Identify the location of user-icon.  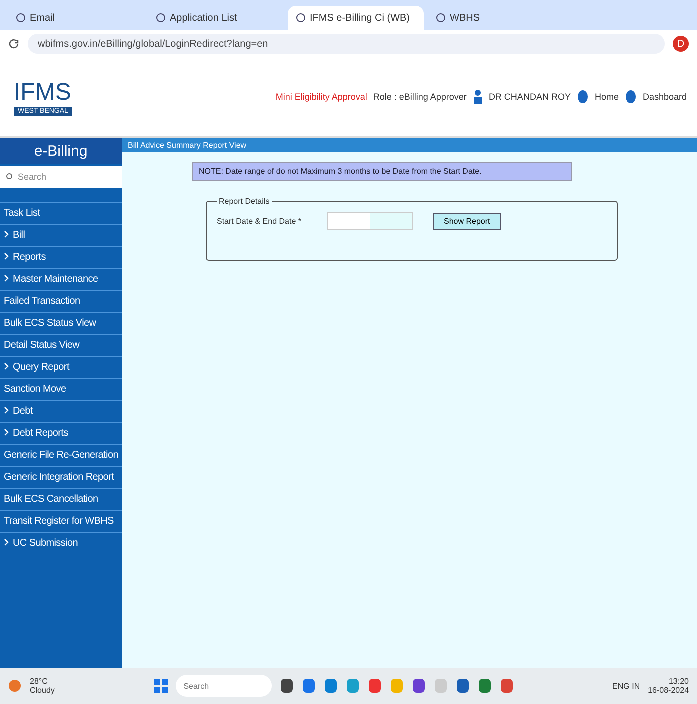
(477, 97).